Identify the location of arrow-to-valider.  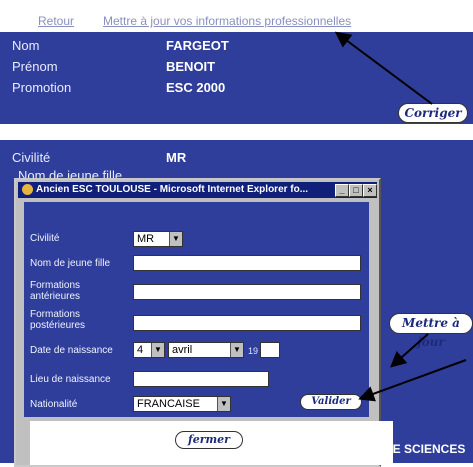
(412, 380).